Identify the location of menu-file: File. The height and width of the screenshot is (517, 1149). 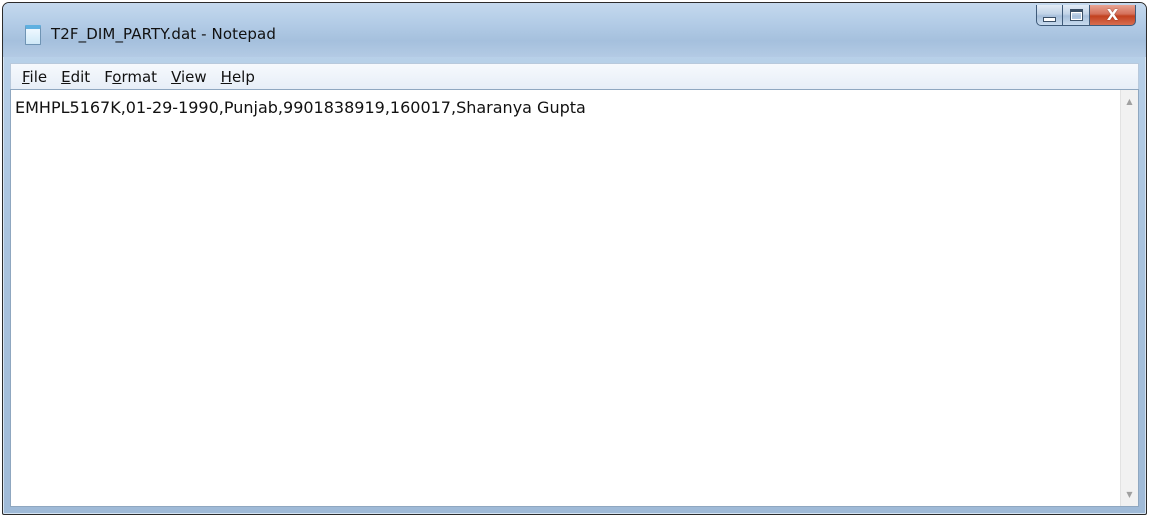
(34, 77).